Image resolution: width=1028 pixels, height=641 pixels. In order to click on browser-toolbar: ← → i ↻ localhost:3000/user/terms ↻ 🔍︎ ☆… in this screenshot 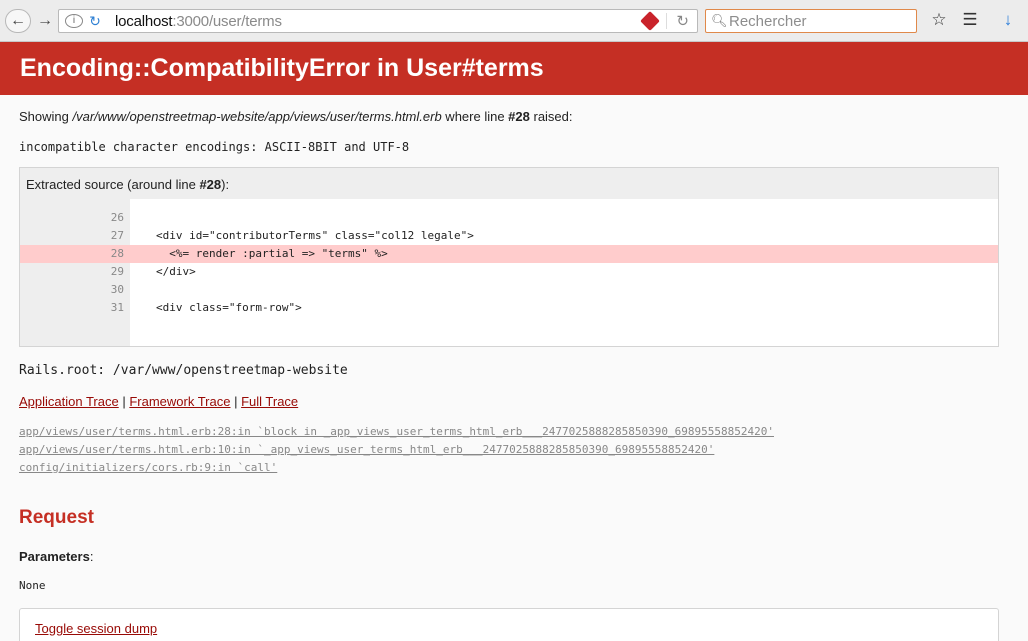, I will do `click(514, 21)`.